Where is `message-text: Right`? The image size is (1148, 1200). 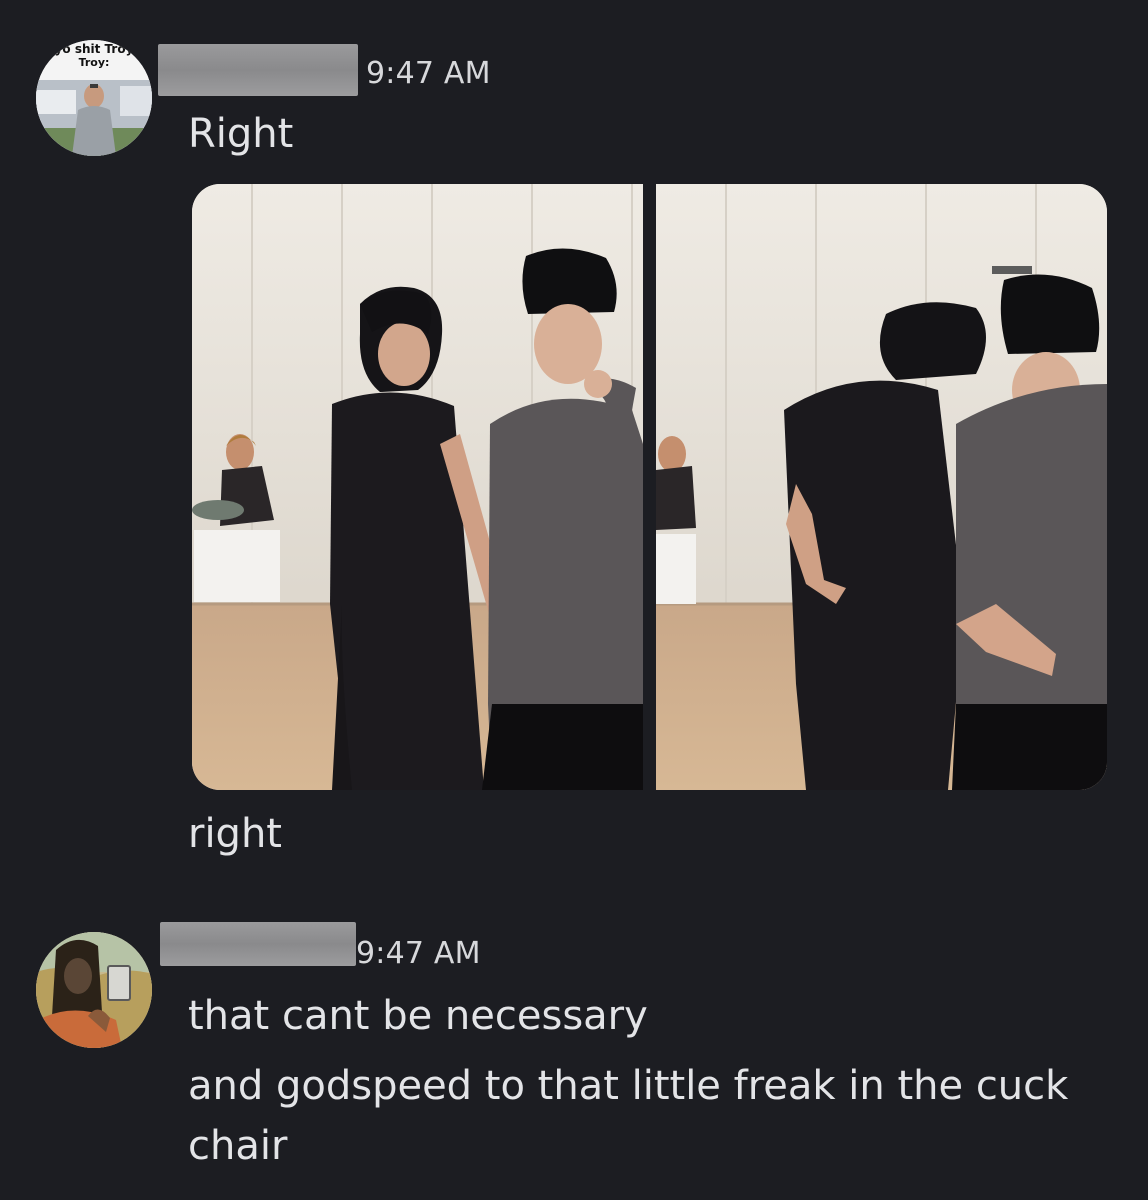
message-text: Right is located at coordinates (241, 134).